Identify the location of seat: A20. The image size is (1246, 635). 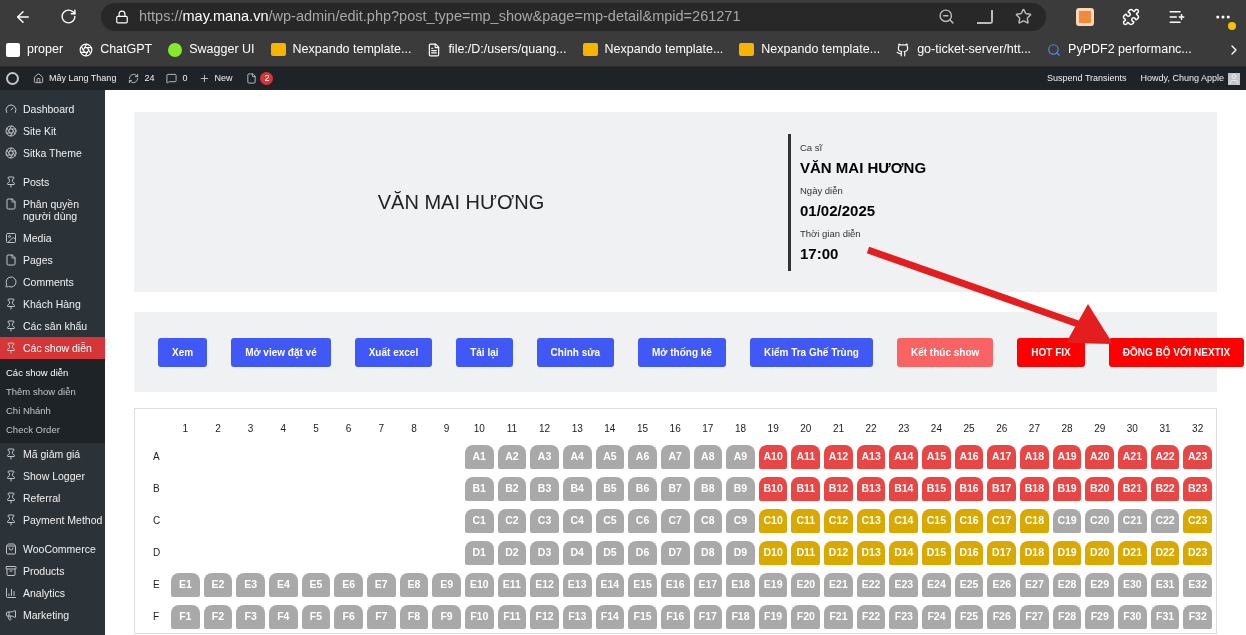
(1100, 457).